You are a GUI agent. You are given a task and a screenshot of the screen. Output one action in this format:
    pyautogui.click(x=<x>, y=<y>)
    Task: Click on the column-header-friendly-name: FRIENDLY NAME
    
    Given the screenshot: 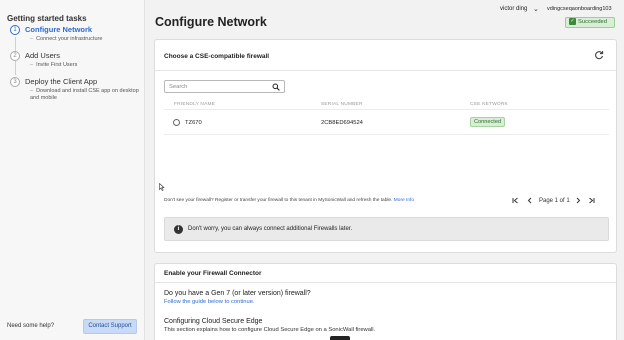 What is the action you would take?
    pyautogui.click(x=195, y=104)
    